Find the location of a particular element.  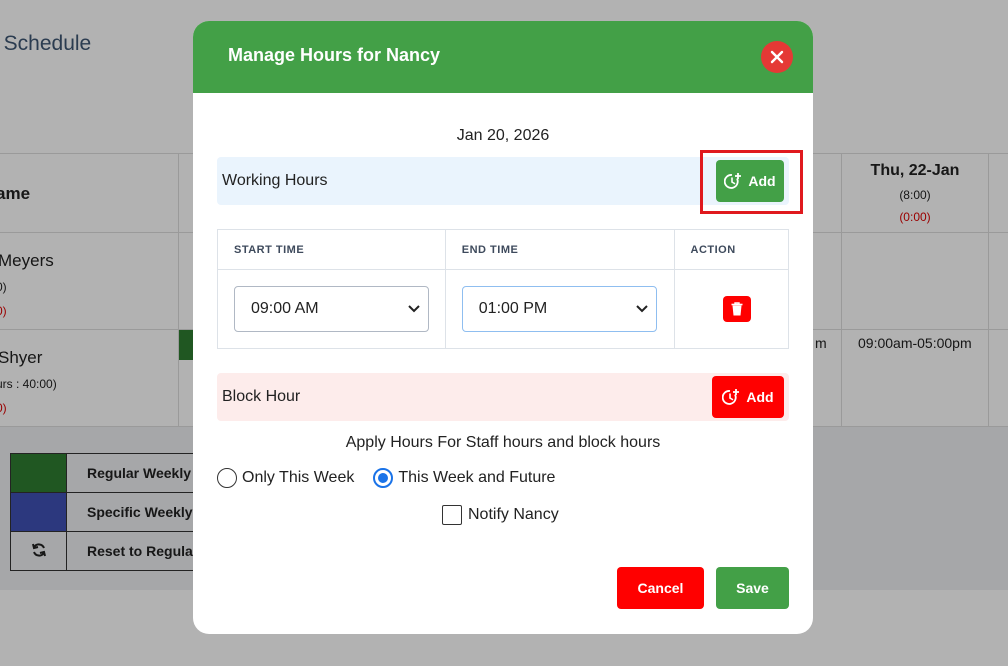

close-button is located at coordinates (777, 57).